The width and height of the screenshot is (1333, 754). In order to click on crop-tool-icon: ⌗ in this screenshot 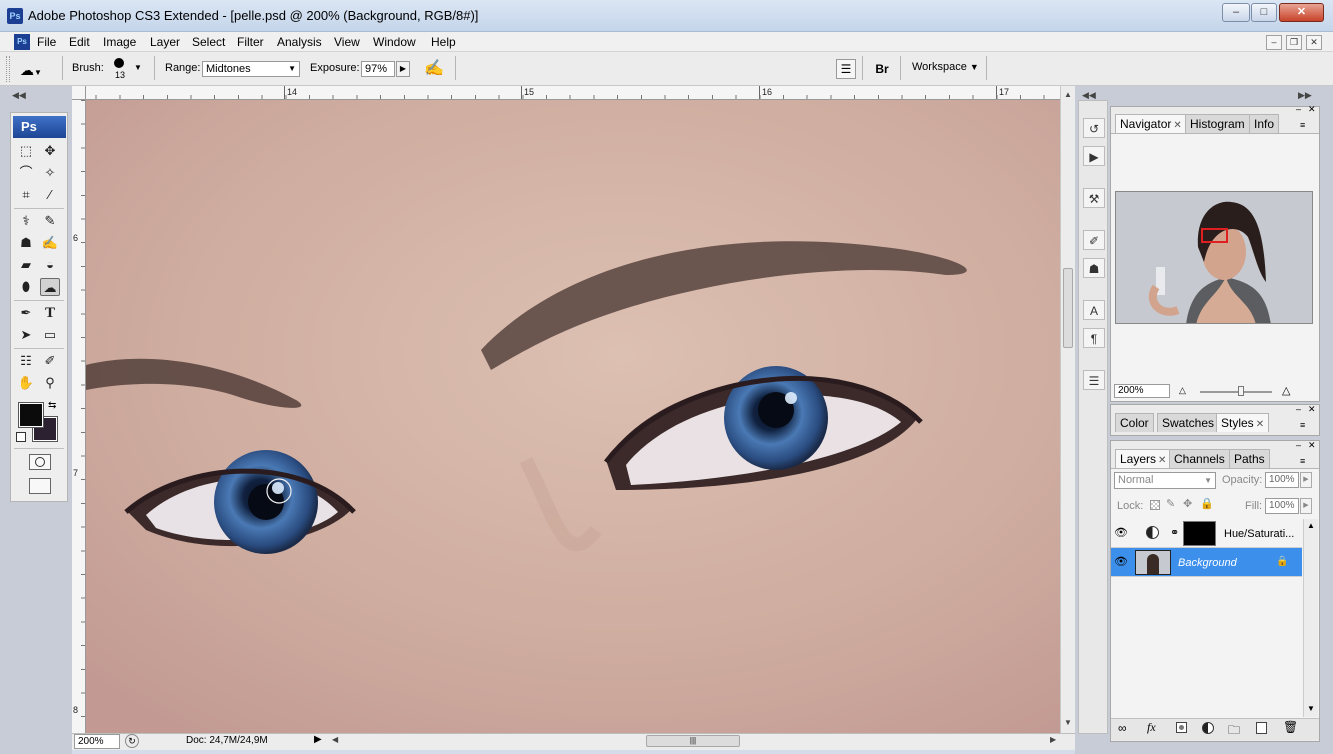, I will do `click(26, 195)`.